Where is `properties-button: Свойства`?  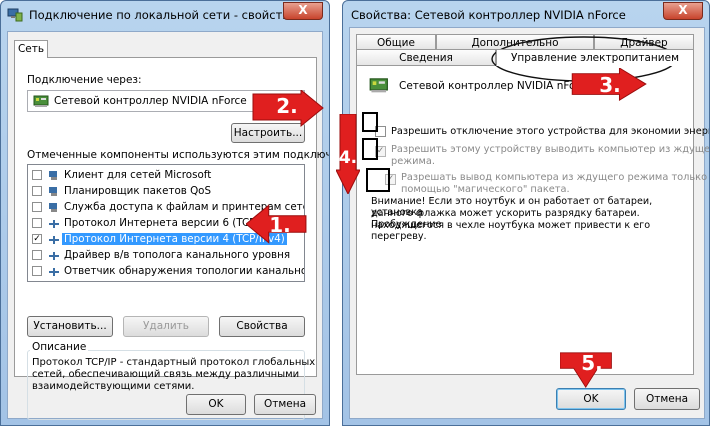 properties-button: Свойства is located at coordinates (262, 326).